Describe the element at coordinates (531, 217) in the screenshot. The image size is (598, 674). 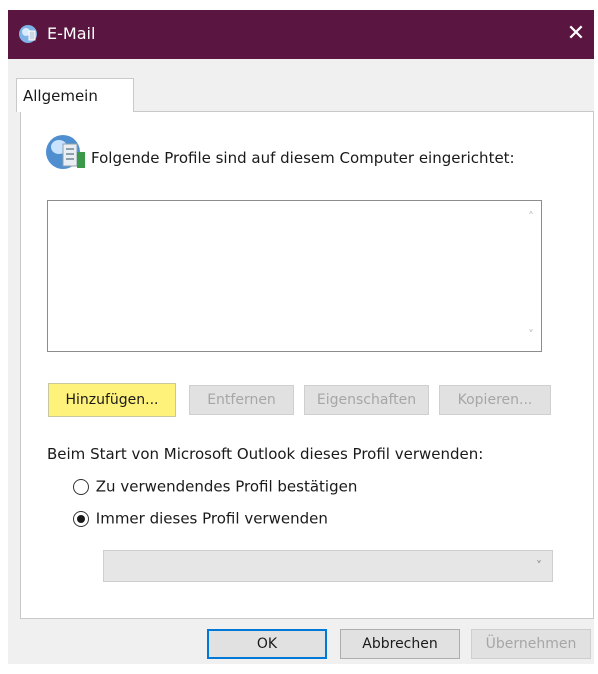
I see `chevron-up-icon: ˄` at that location.